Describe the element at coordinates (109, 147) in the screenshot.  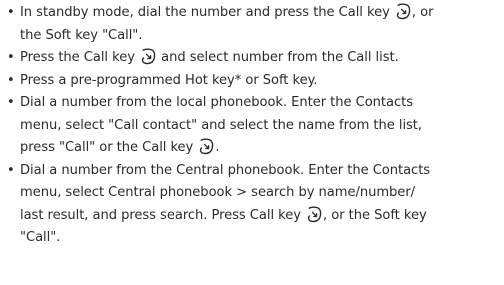
I see `text-segment: press "Call" or the Call key` at that location.